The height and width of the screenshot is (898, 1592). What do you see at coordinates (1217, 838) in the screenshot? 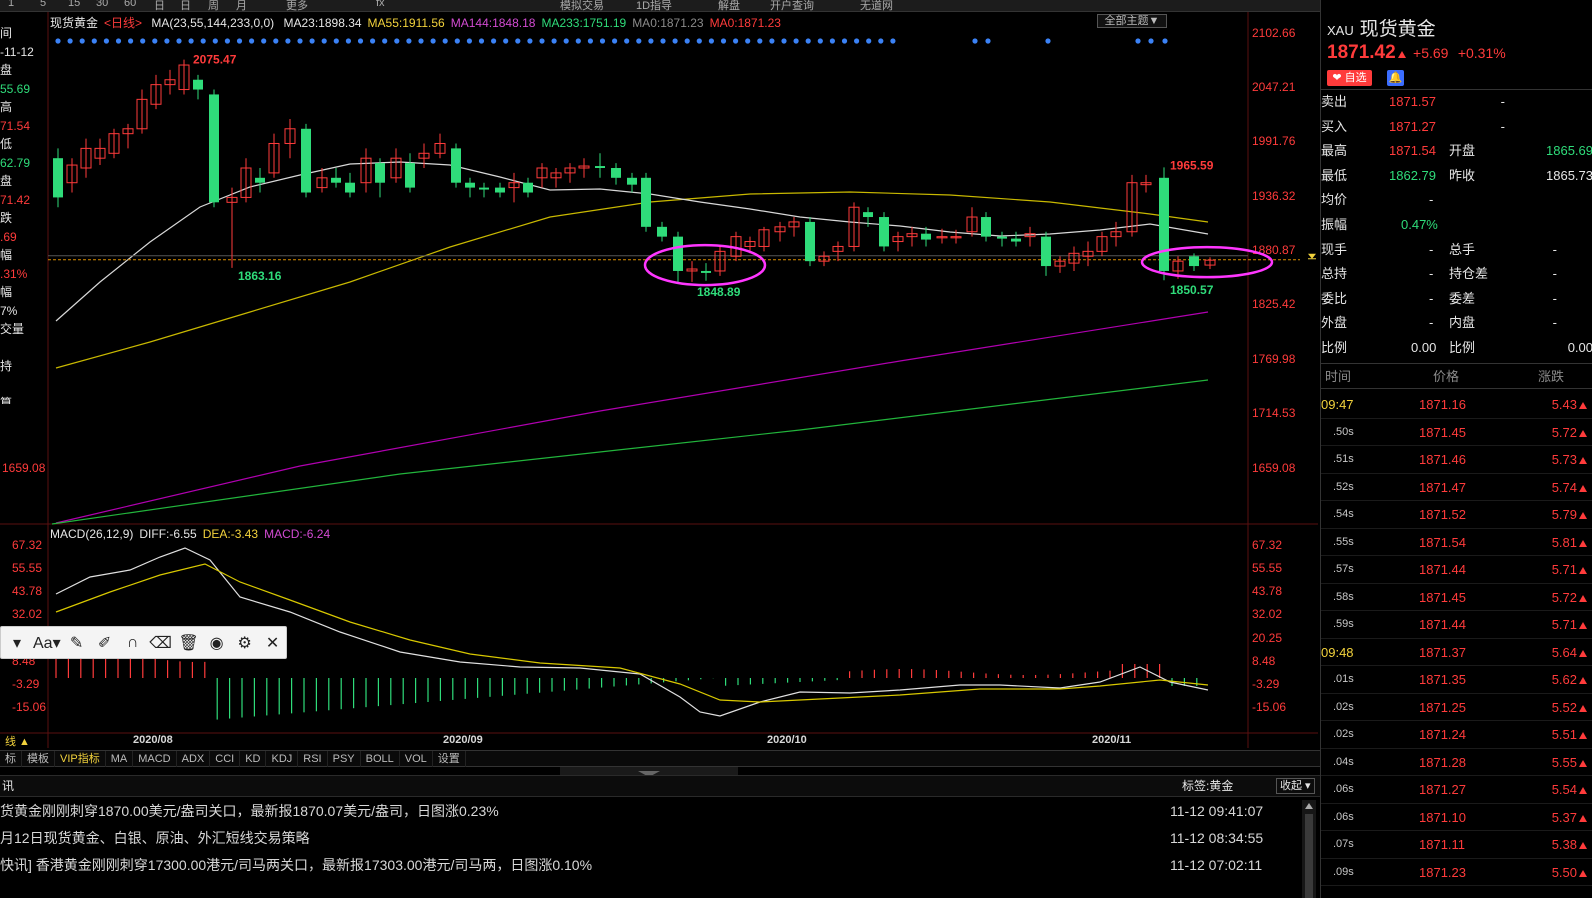
I see `news-time: 11-12 08:34:55` at bounding box center [1217, 838].